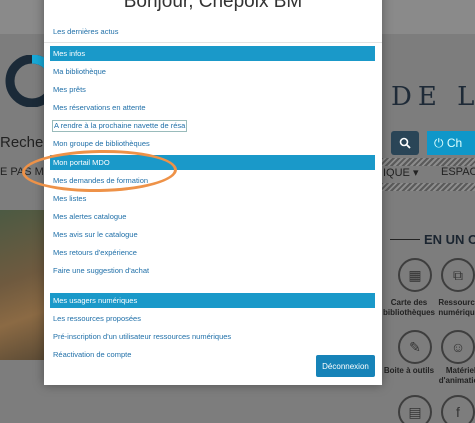  What do you see at coordinates (458, 275) in the screenshot?
I see `resources-icon: ⧉` at bounding box center [458, 275].